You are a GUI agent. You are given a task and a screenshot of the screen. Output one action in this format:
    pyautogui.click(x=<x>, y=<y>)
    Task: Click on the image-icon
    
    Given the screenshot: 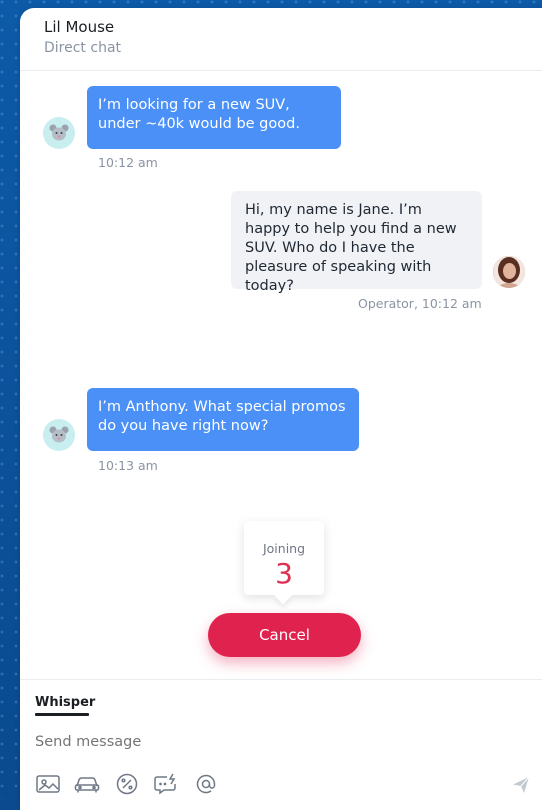 What is the action you would take?
    pyautogui.click(x=48, y=784)
    